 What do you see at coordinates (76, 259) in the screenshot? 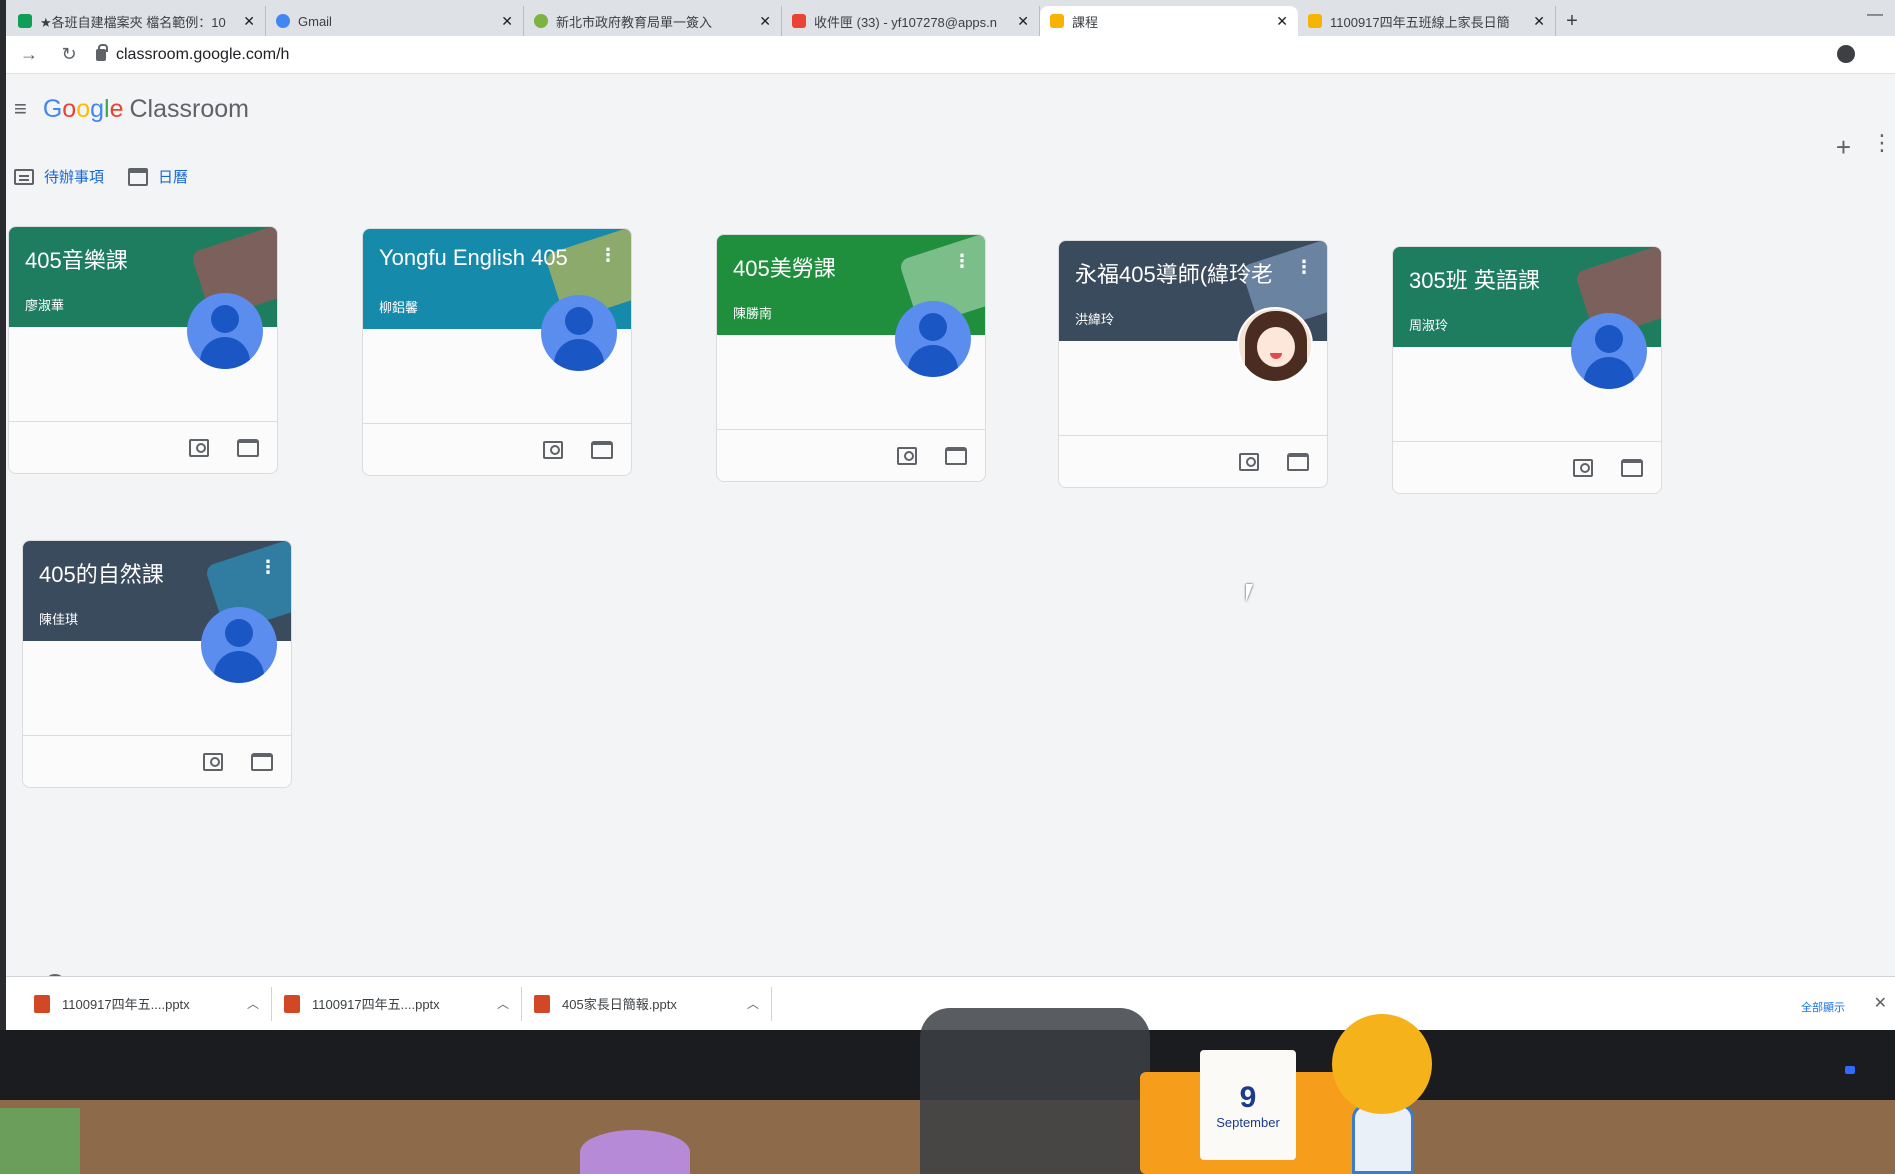
I see `class-title: 405音樂課` at bounding box center [76, 259].